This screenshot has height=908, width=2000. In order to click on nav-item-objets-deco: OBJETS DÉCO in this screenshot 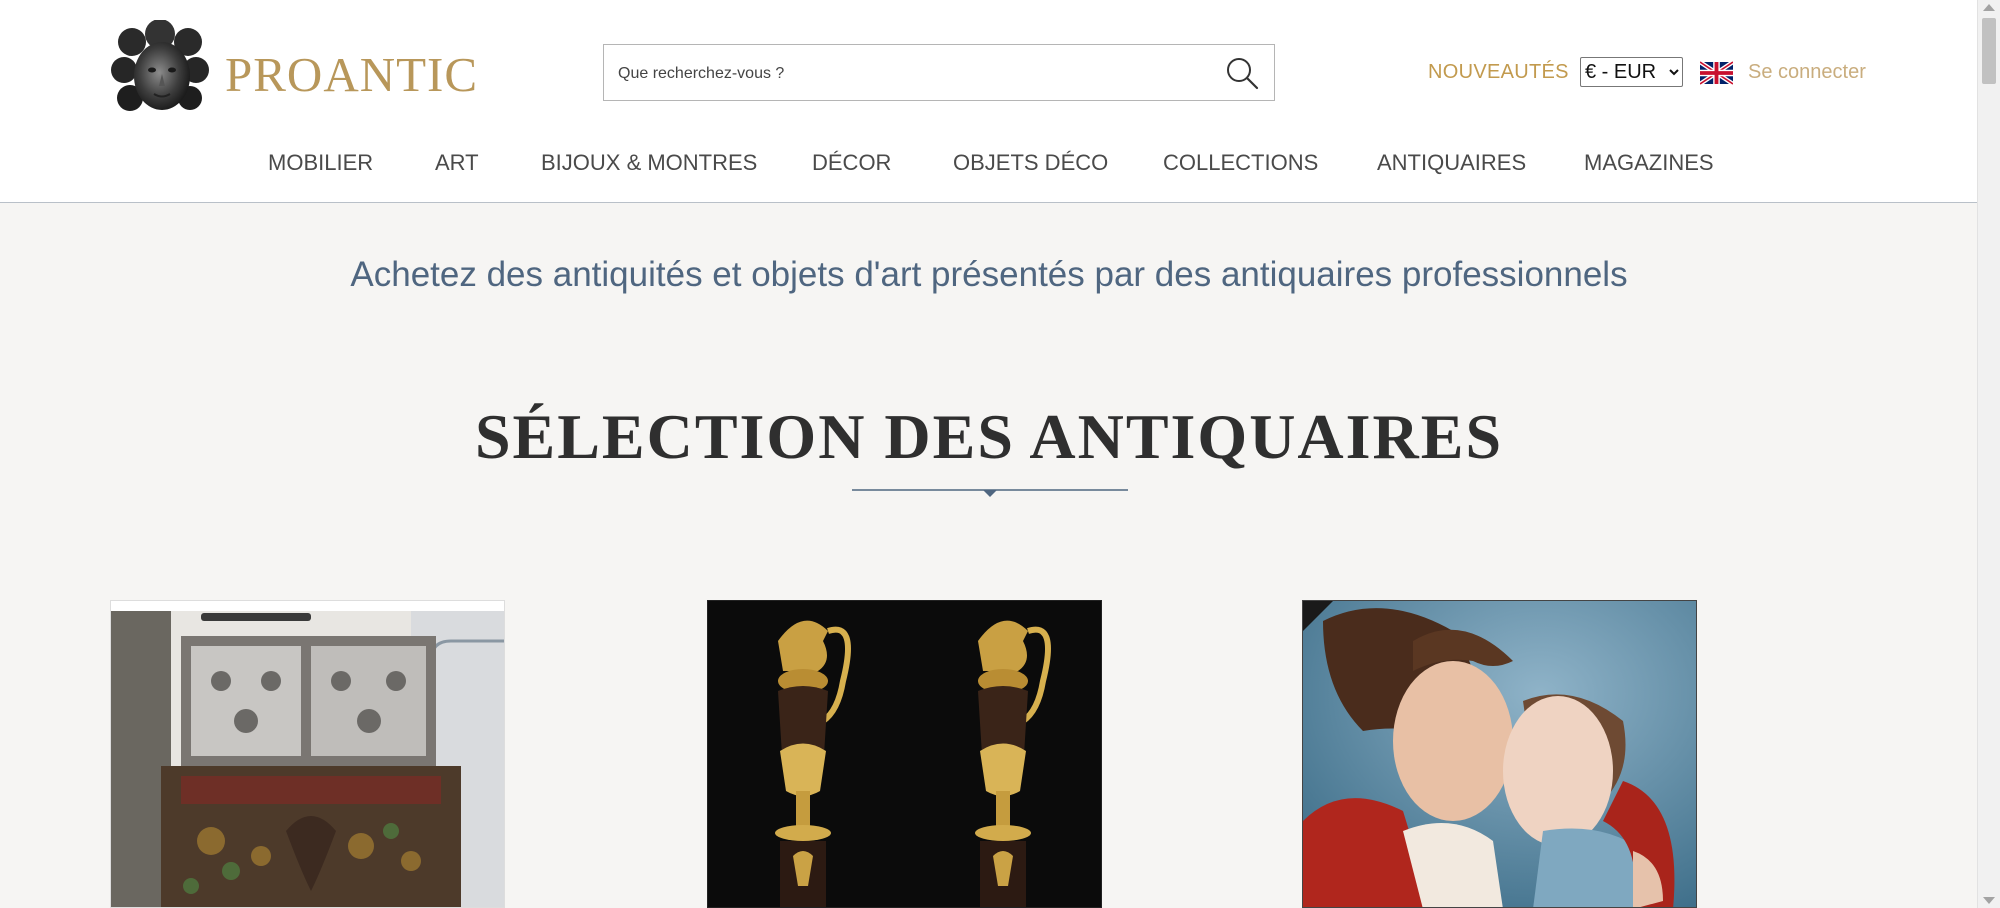, I will do `click(1030, 163)`.